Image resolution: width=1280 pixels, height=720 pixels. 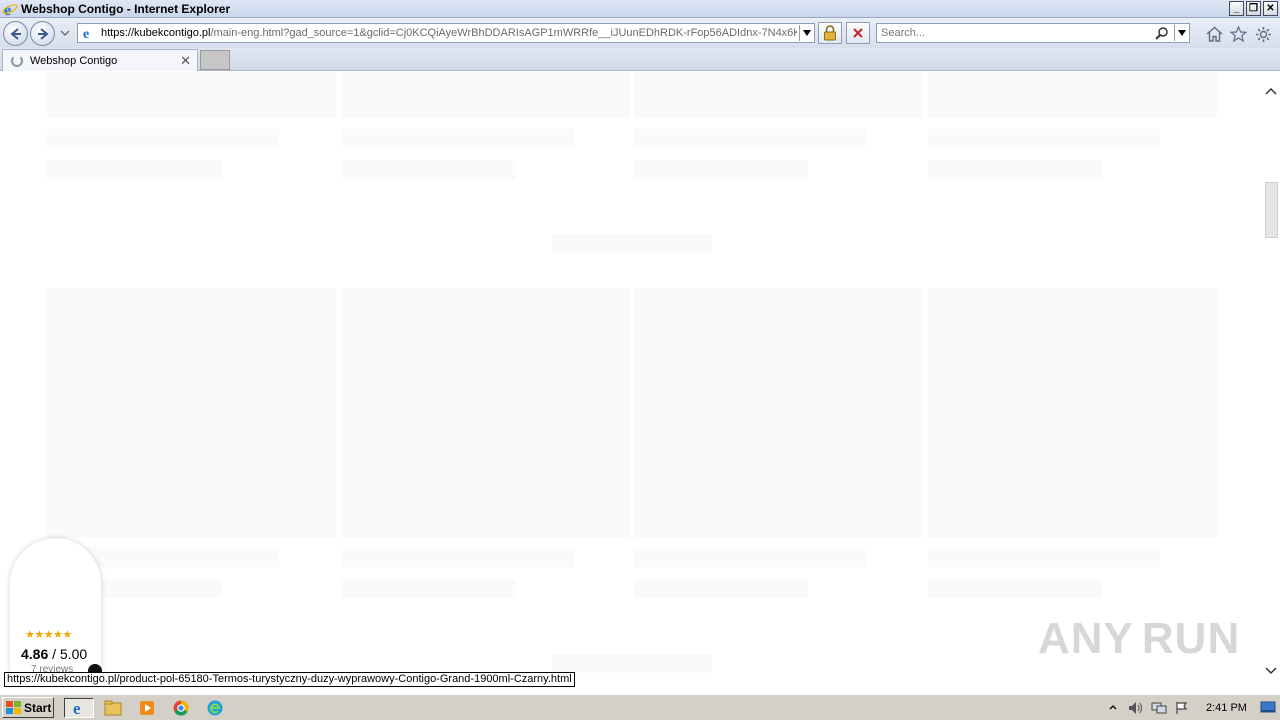 I want to click on stop-x-icon, so click(x=858, y=33).